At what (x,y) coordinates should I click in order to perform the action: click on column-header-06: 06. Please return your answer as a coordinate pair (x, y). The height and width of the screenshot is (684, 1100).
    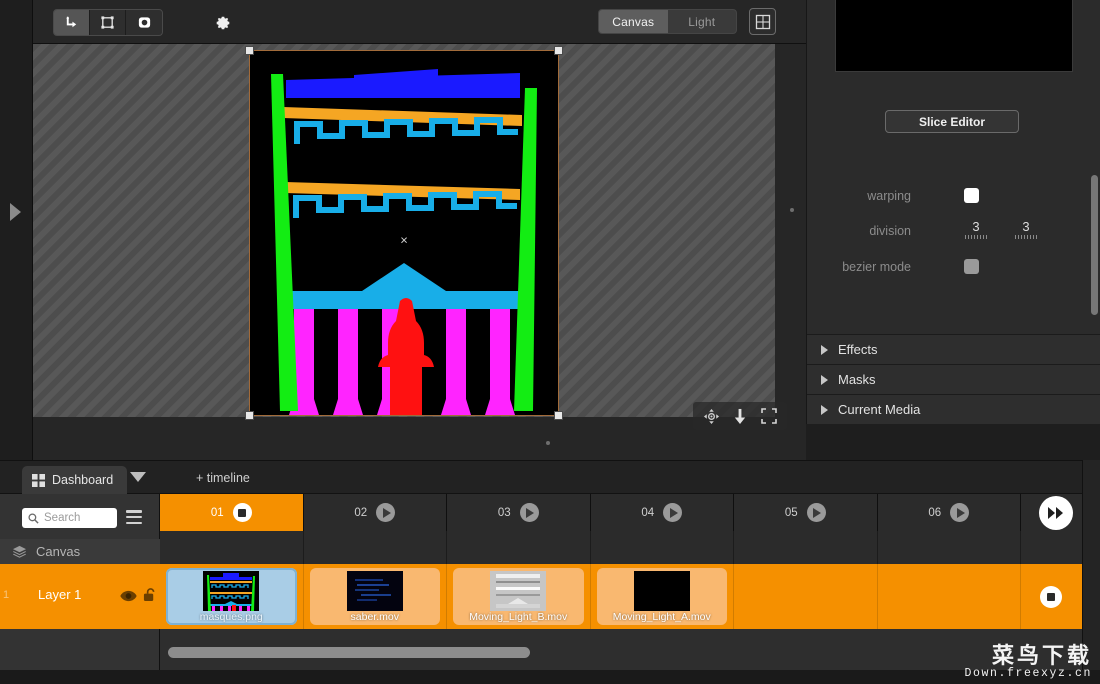
    Looking at the image, I should click on (949, 512).